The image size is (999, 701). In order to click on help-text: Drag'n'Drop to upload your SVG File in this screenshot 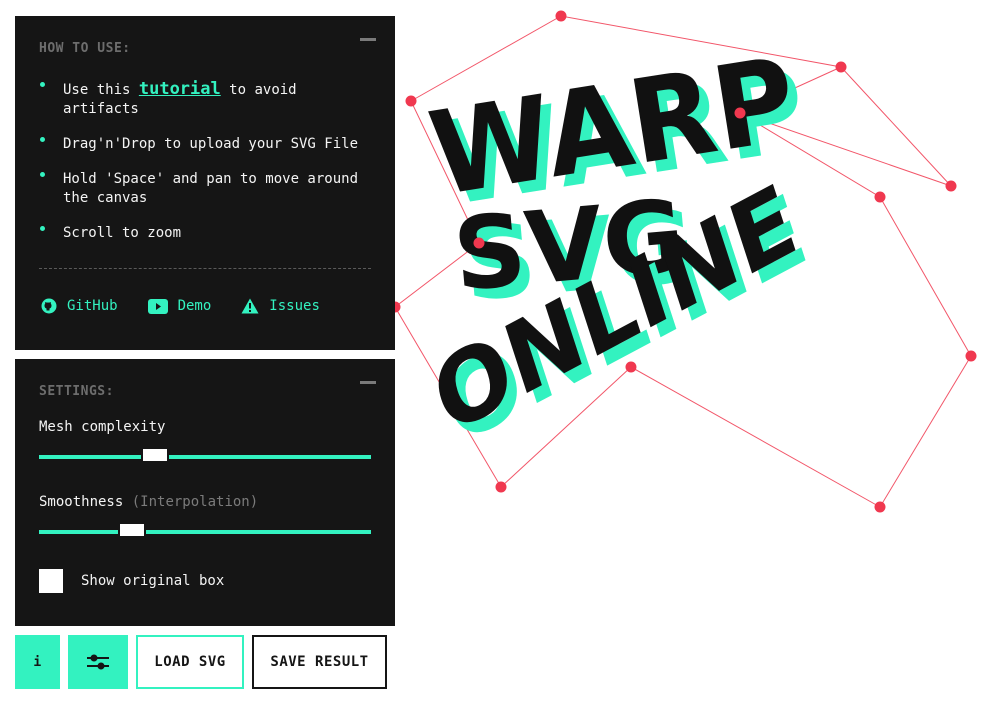, I will do `click(211, 144)`.